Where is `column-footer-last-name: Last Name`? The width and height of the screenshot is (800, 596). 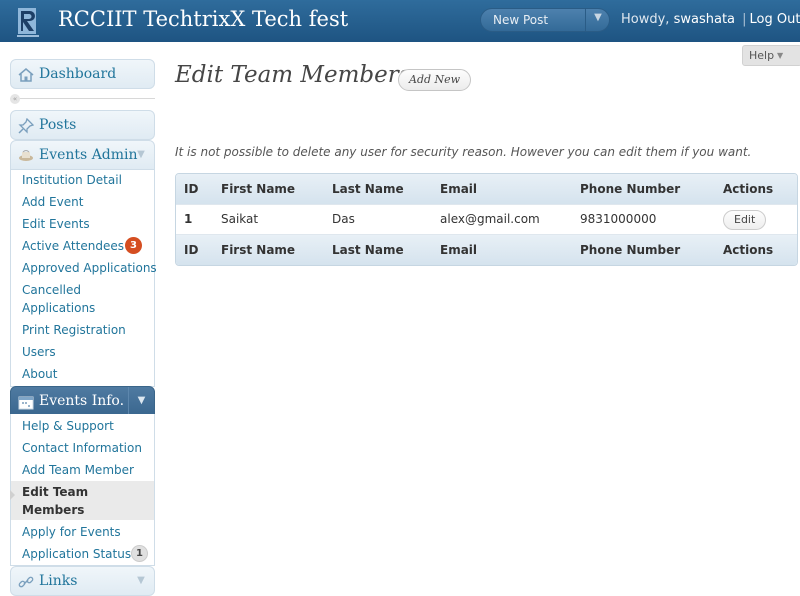 column-footer-last-name: Last Name is located at coordinates (368, 250).